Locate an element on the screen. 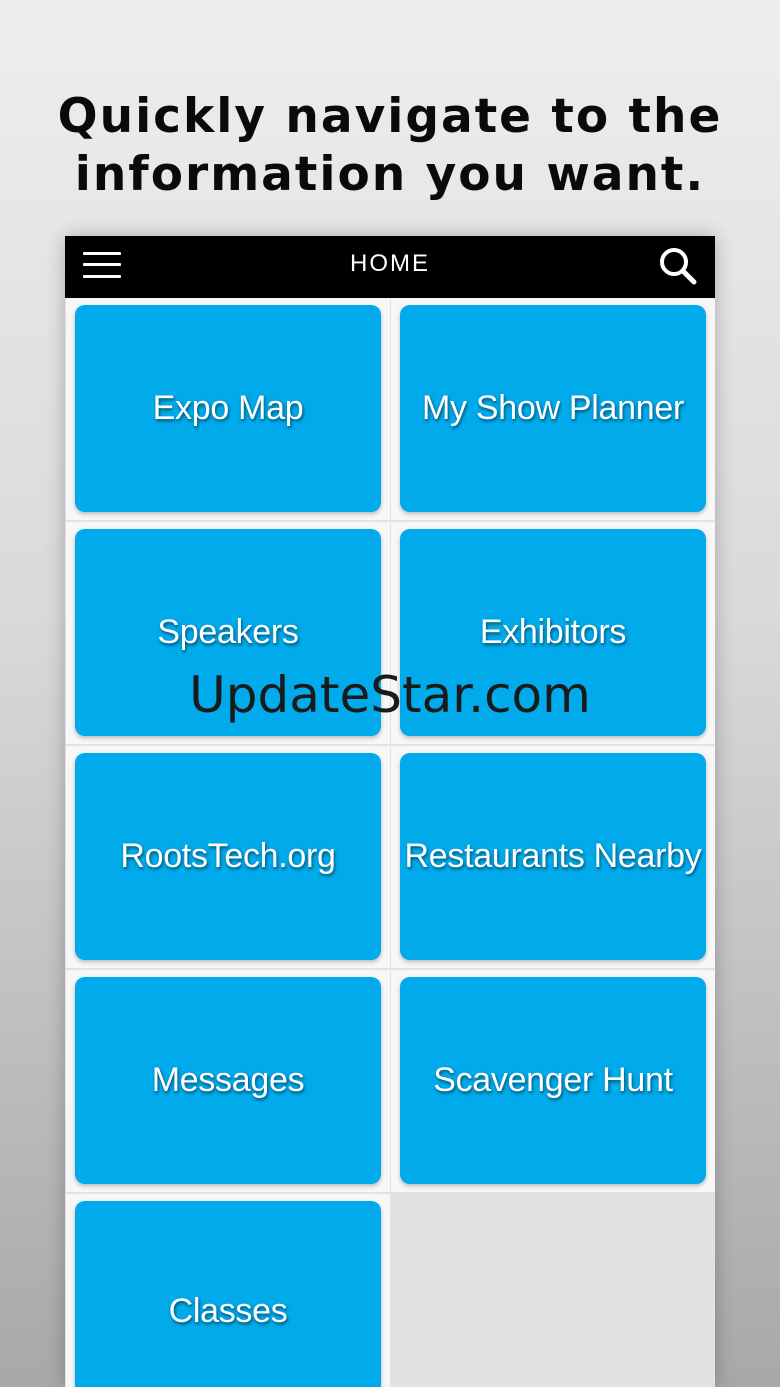 This screenshot has height=1387, width=780. headline-line-1: Quickly navigate to the is located at coordinates (390, 116).